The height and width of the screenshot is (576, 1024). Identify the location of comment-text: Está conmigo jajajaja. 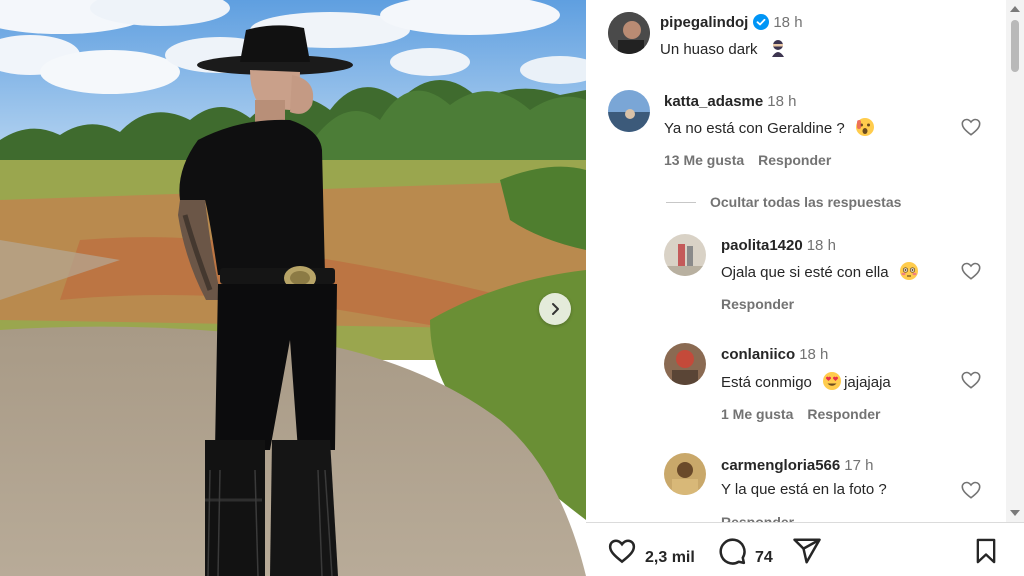
(806, 381).